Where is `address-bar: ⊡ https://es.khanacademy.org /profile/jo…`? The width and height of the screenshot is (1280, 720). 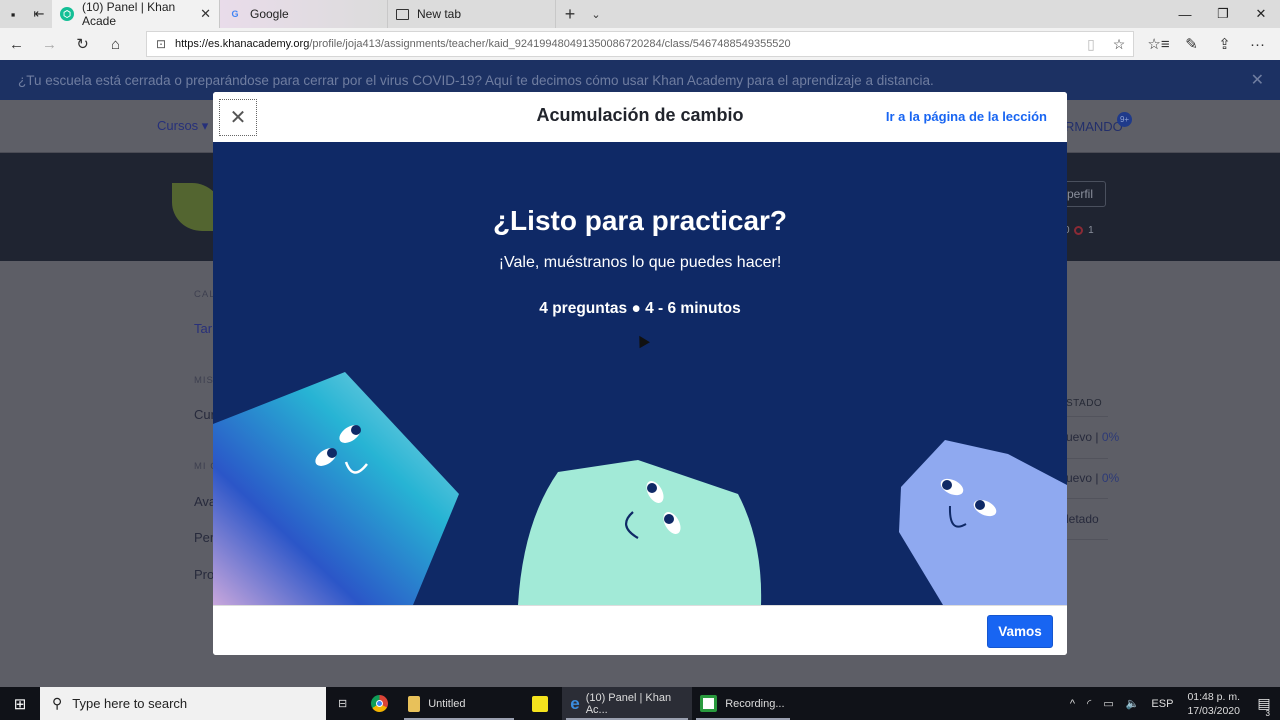 address-bar: ⊡ https://es.khanacademy.org /profile/jo… is located at coordinates (640, 44).